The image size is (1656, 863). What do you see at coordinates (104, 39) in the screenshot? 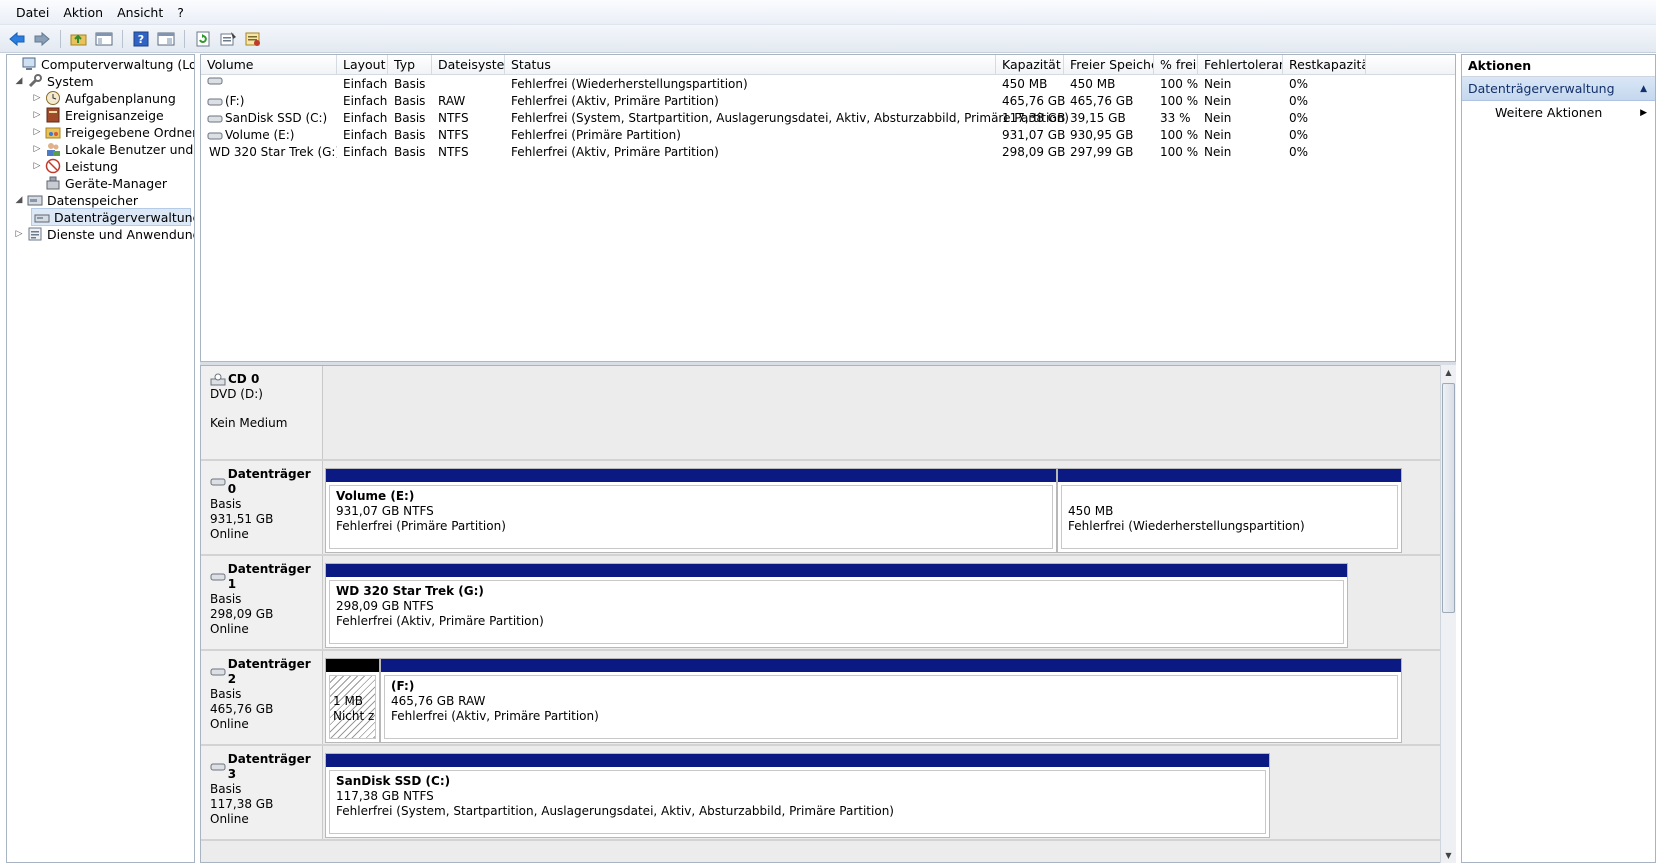
I see `console-tree-icon` at bounding box center [104, 39].